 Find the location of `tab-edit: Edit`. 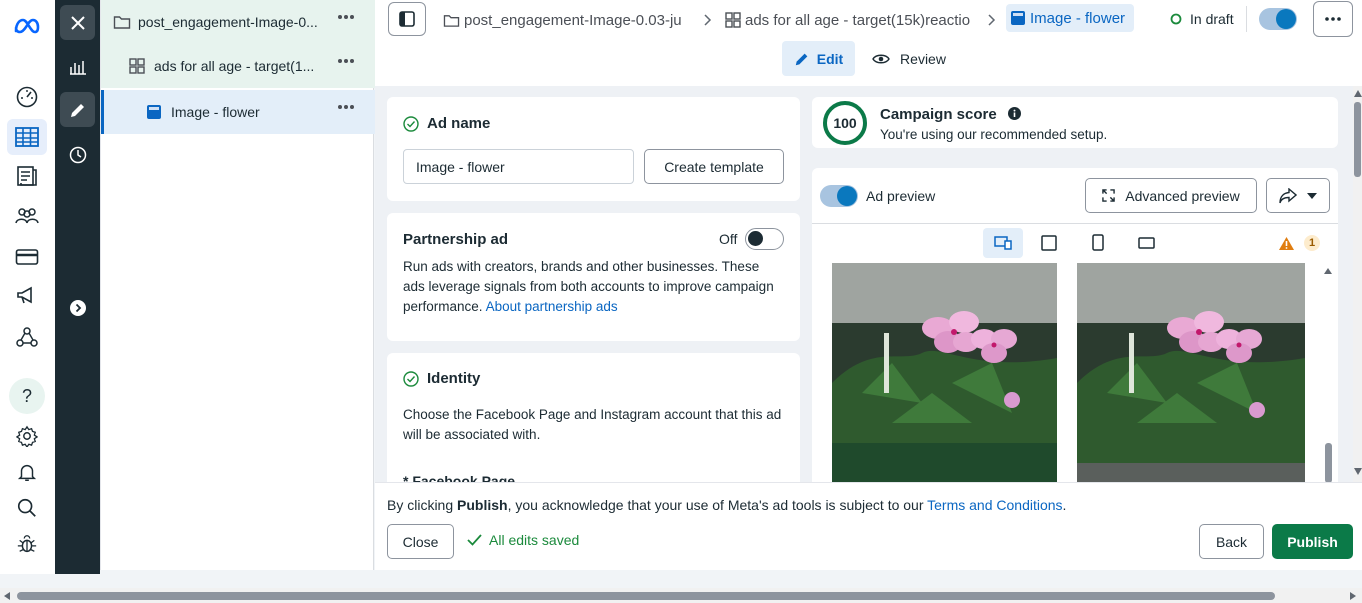

tab-edit: Edit is located at coordinates (818, 58).